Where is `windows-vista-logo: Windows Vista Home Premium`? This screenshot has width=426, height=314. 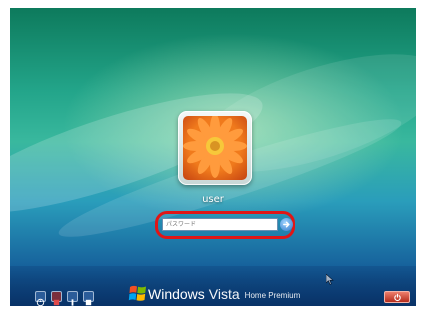 windows-vista-logo: Windows Vista Home Premium is located at coordinates (214, 294).